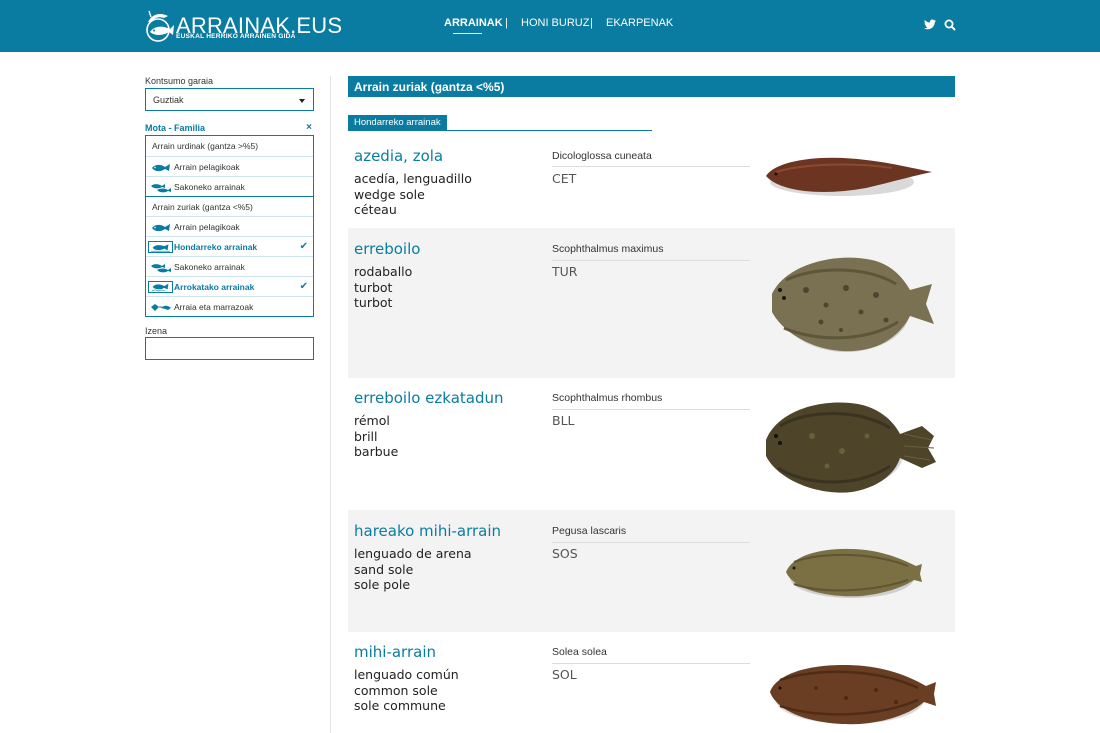 The height and width of the screenshot is (733, 1100). I want to click on family-item-label: Arrokatako arrainak, so click(214, 287).